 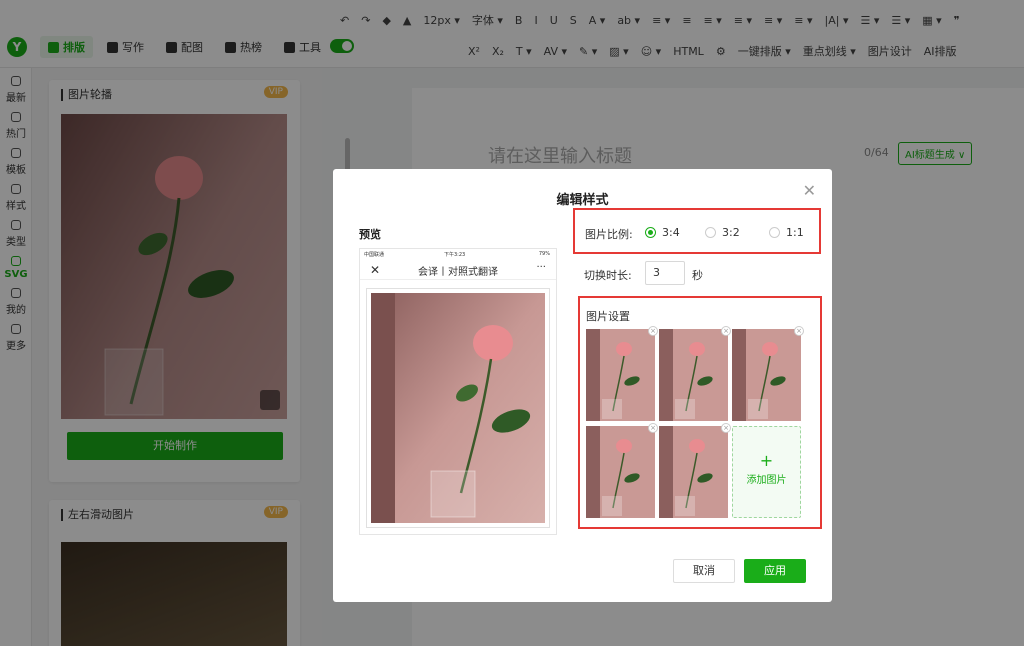 What do you see at coordinates (455, 255) in the screenshot?
I see `time: 下午3:23` at bounding box center [455, 255].